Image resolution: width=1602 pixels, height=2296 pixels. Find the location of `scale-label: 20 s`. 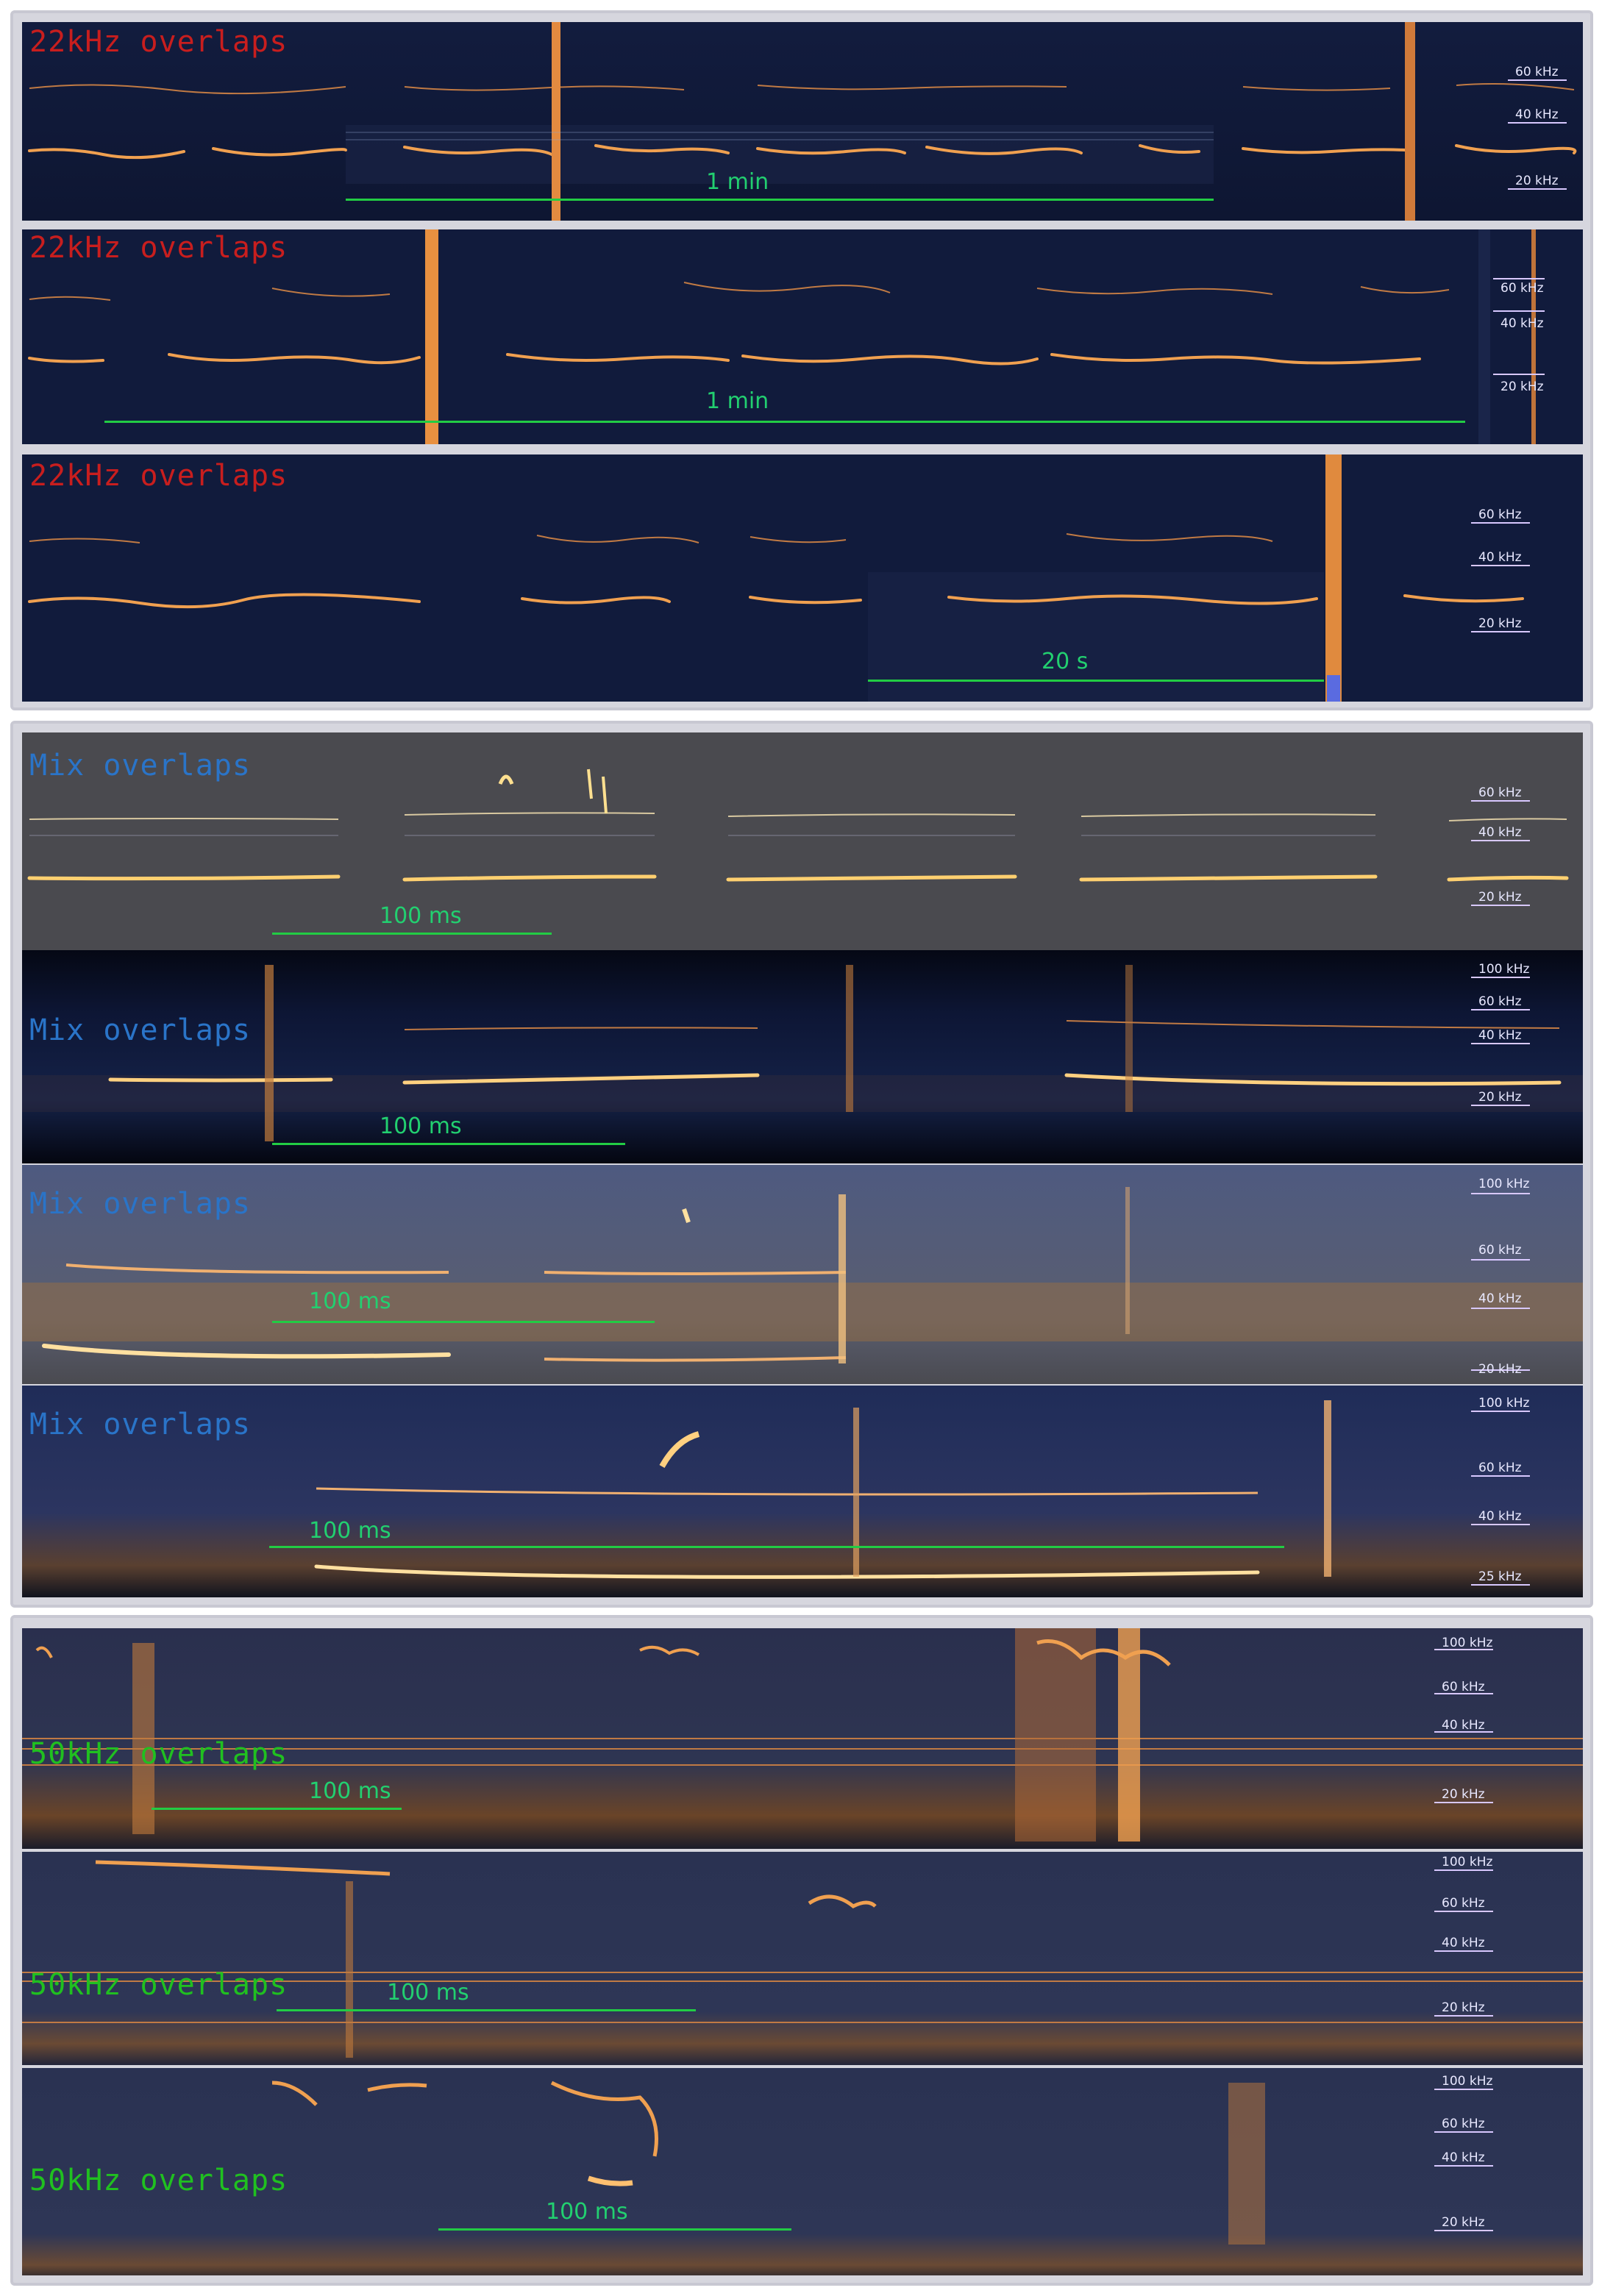

scale-label: 20 s is located at coordinates (1065, 661).